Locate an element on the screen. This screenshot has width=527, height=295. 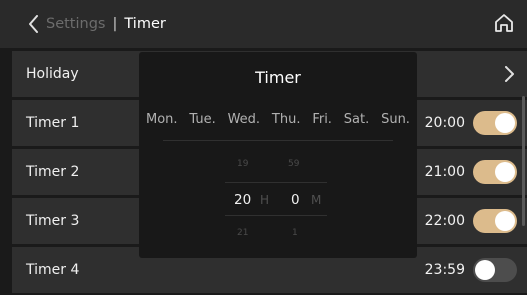
day-selector: Mon. Tue. Wed. Thu. Fri. Sat. Sun. is located at coordinates (278, 119).